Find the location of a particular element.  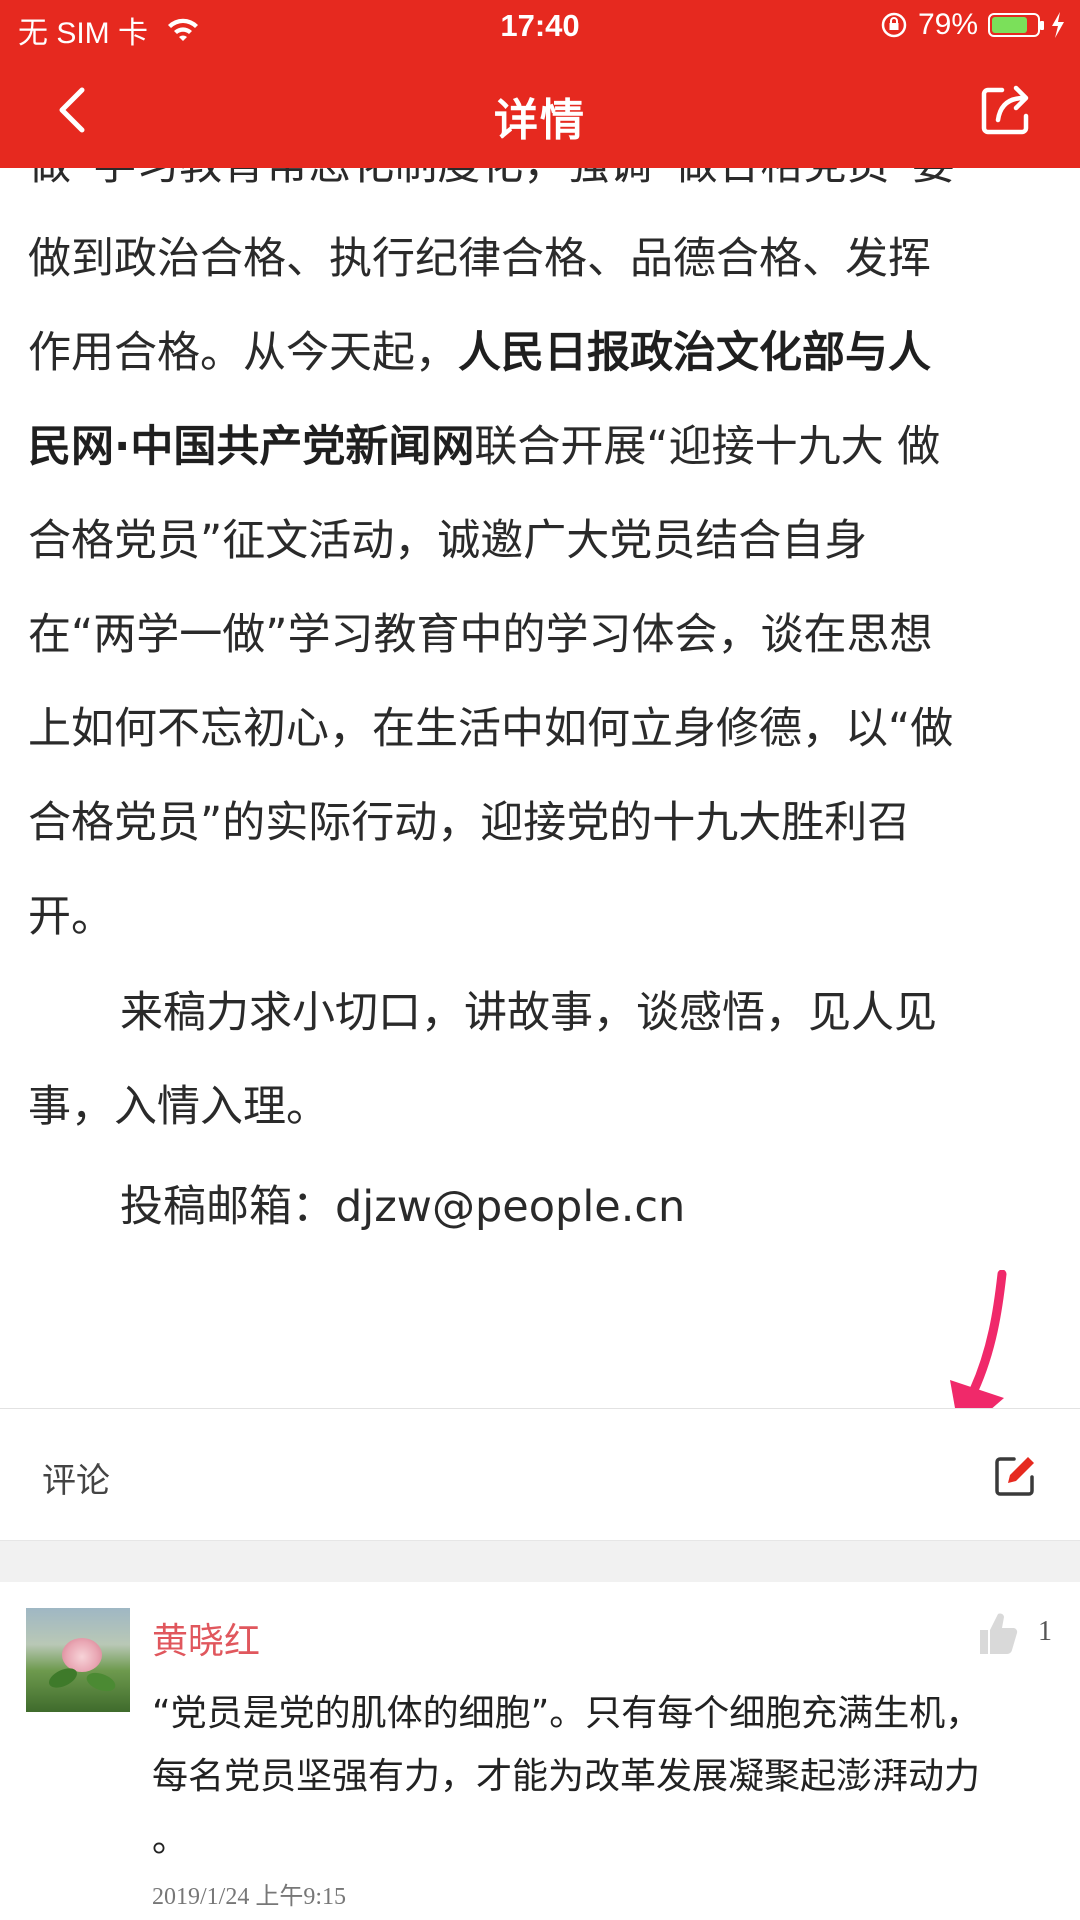

article-line: 来稿力求小切口，讲故事，谈感悟，见人见 is located at coordinates (528, 1013).